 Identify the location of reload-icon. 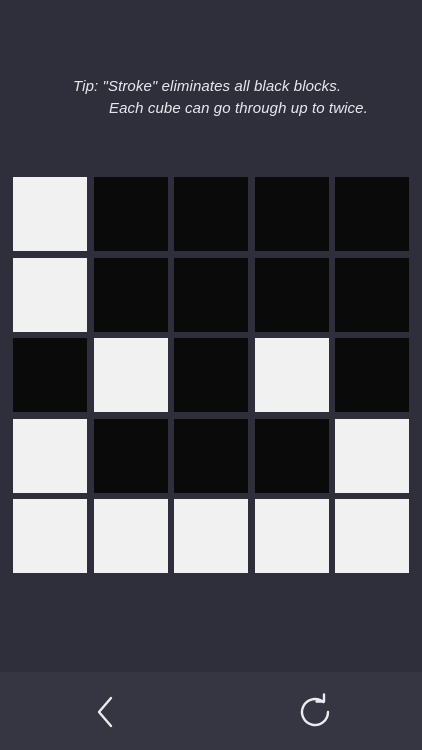
(315, 710).